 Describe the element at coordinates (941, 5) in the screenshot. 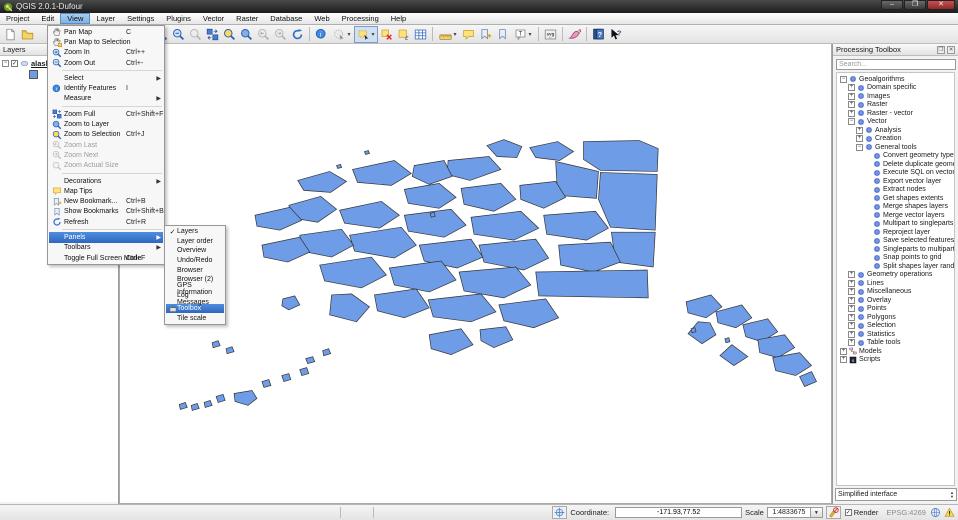

I see `close-button: ✕` at that location.